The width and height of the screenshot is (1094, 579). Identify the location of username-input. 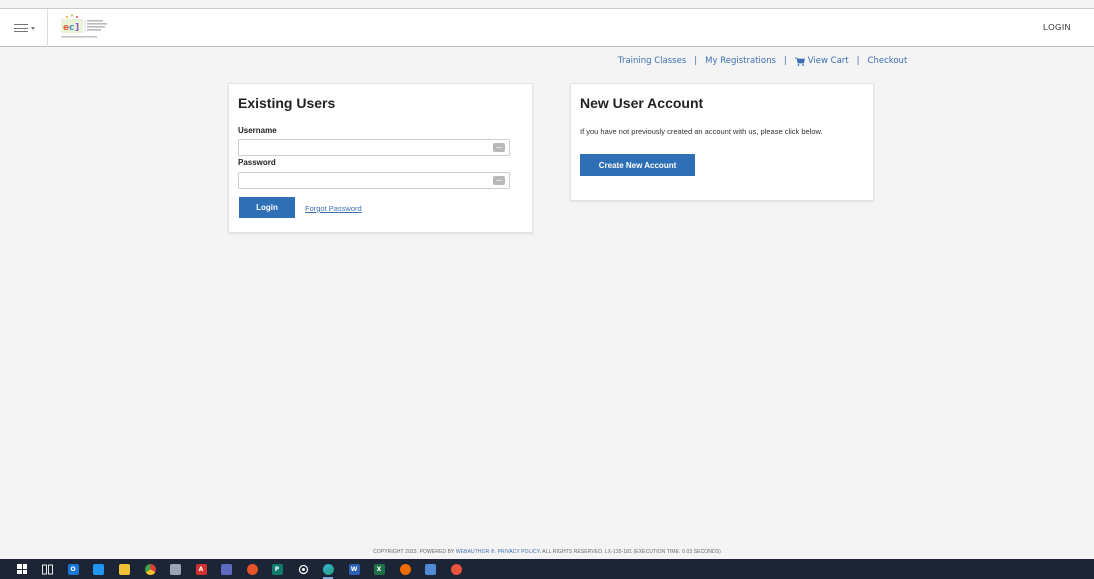
(374, 150).